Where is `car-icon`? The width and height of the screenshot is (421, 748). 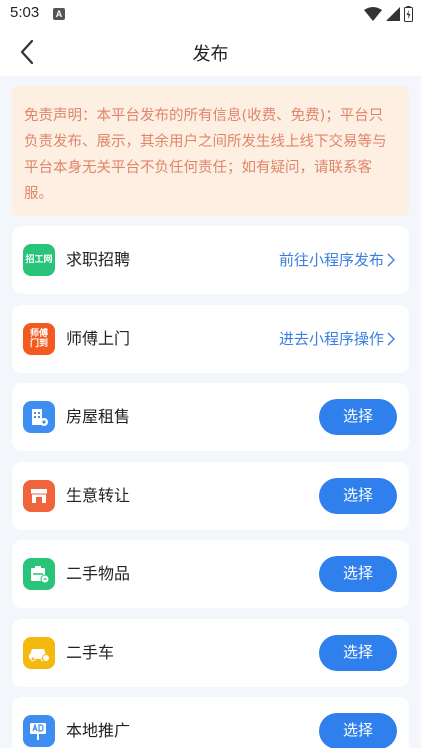 car-icon is located at coordinates (39, 653).